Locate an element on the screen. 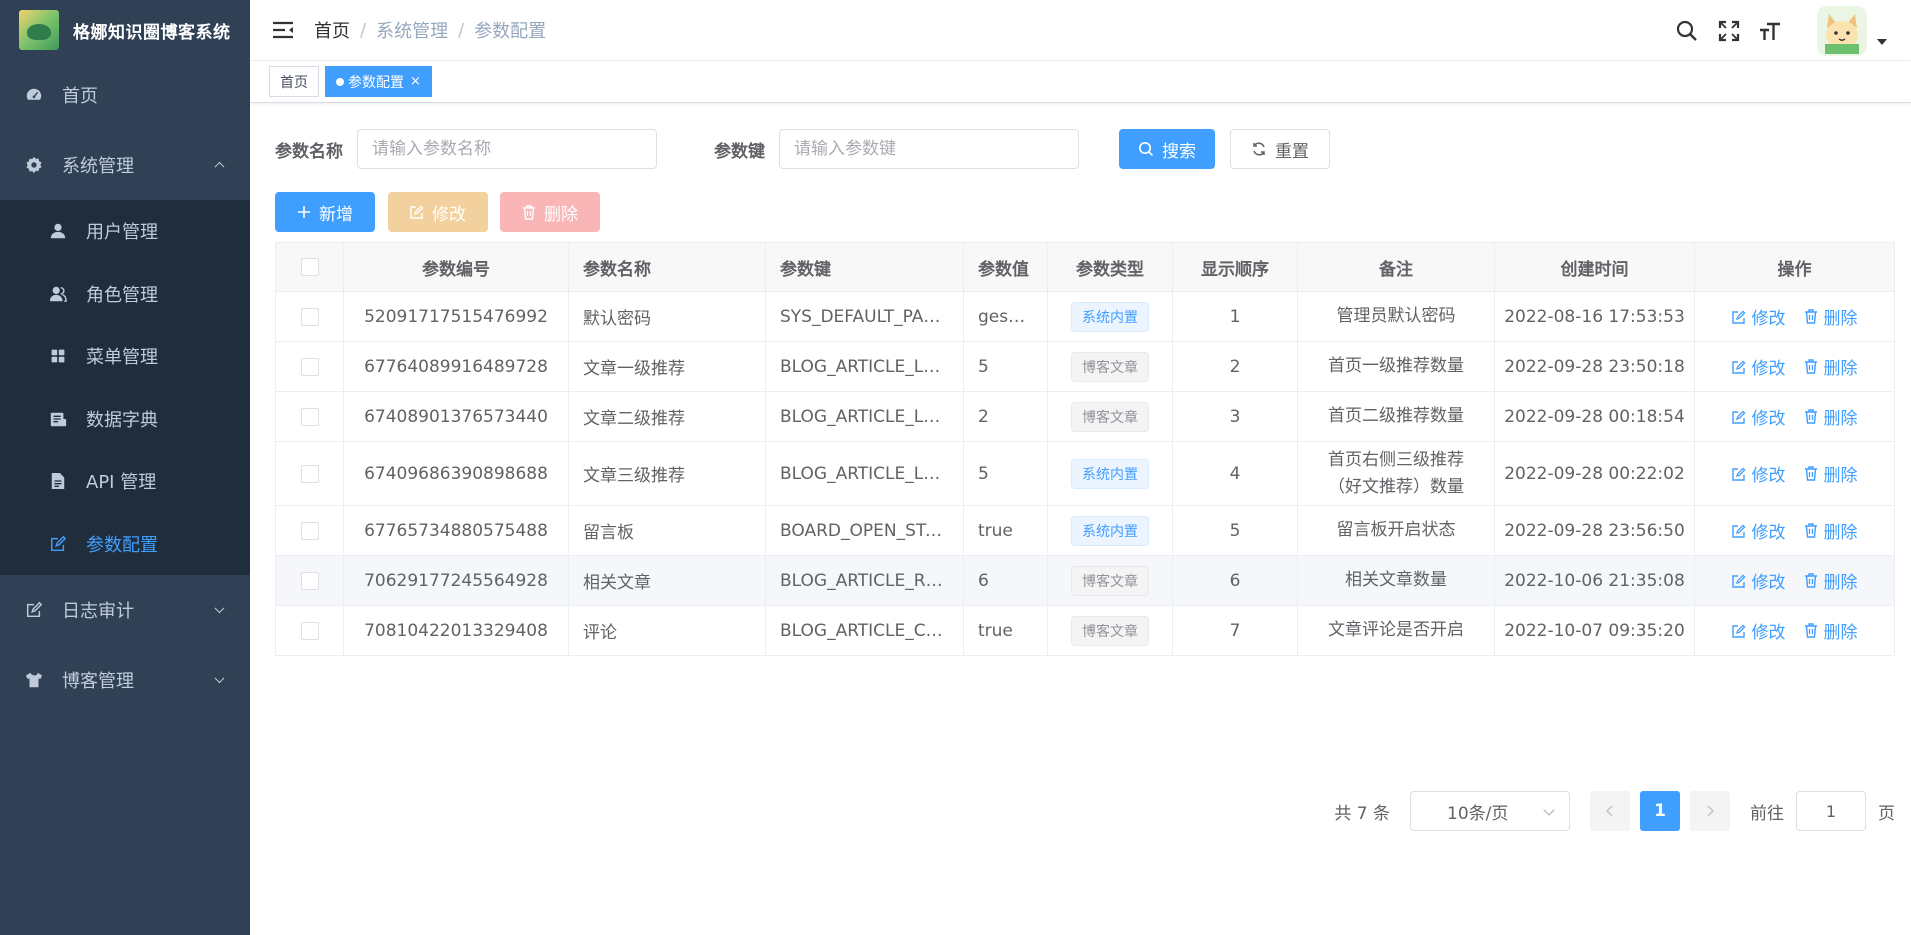 The width and height of the screenshot is (1911, 935). tags-view: 首页 参数配置 × is located at coordinates (1080, 82).